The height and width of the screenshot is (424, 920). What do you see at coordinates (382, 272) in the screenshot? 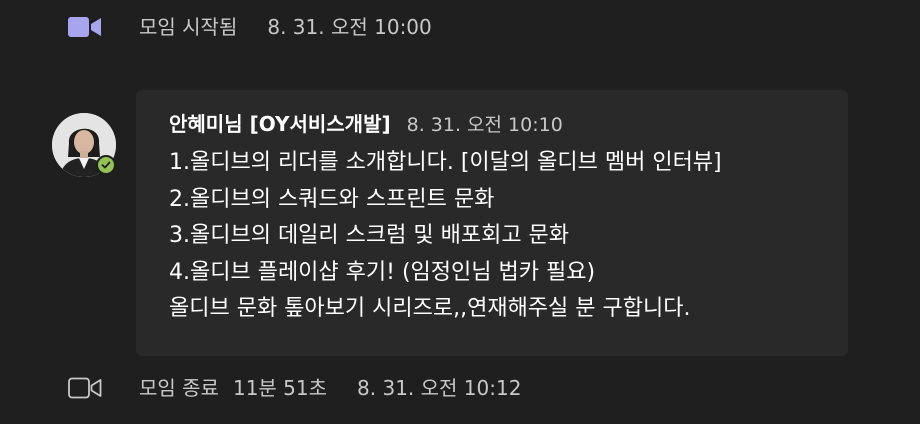
I see `message-line: 4.올디브 플레이샵 후기! (임정인님 법카 필요)` at bounding box center [382, 272].